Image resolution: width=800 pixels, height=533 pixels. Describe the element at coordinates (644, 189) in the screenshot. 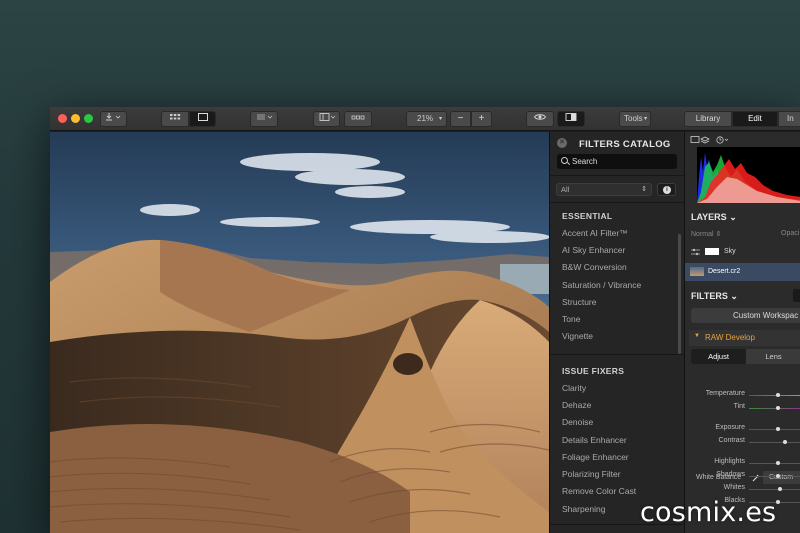

I see `chevron-updown-icon: ⇕` at that location.